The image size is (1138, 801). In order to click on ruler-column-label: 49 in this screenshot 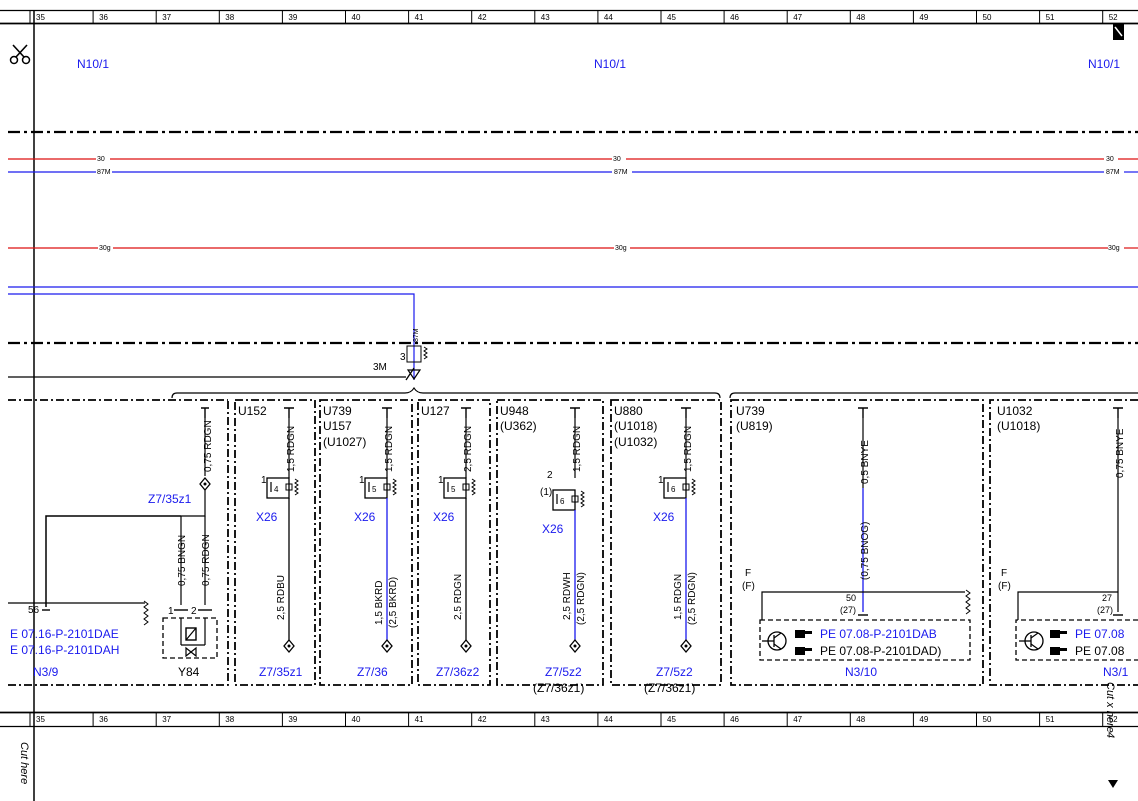, I will do `click(923, 719)`.